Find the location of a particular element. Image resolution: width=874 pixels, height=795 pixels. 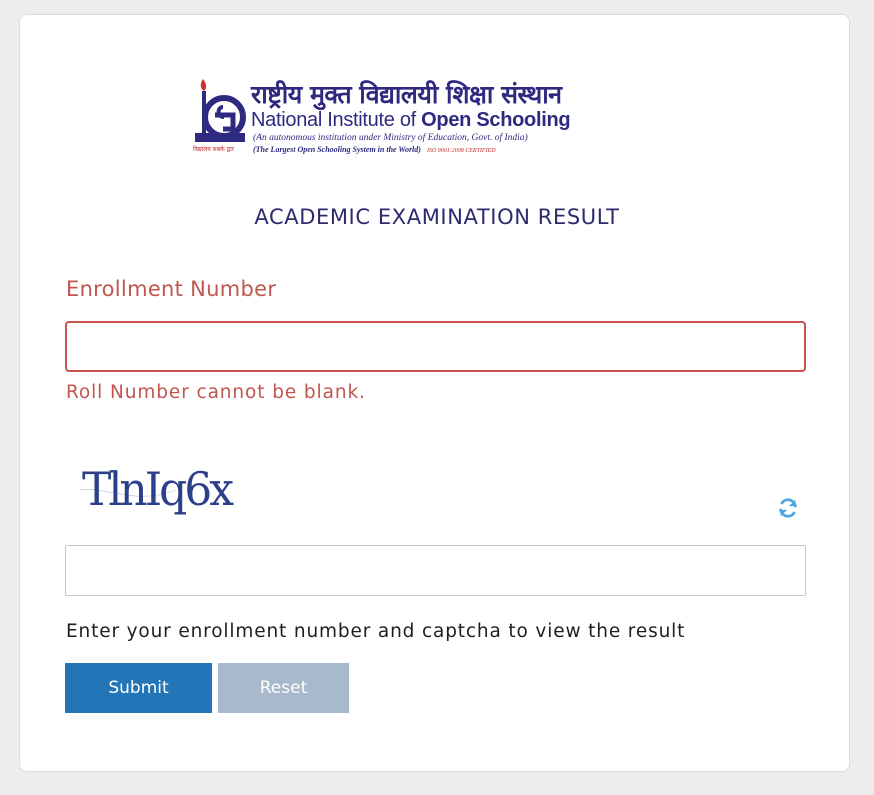

logo-tagline: विद्यालय सबके द्वार is located at coordinates (214, 149).